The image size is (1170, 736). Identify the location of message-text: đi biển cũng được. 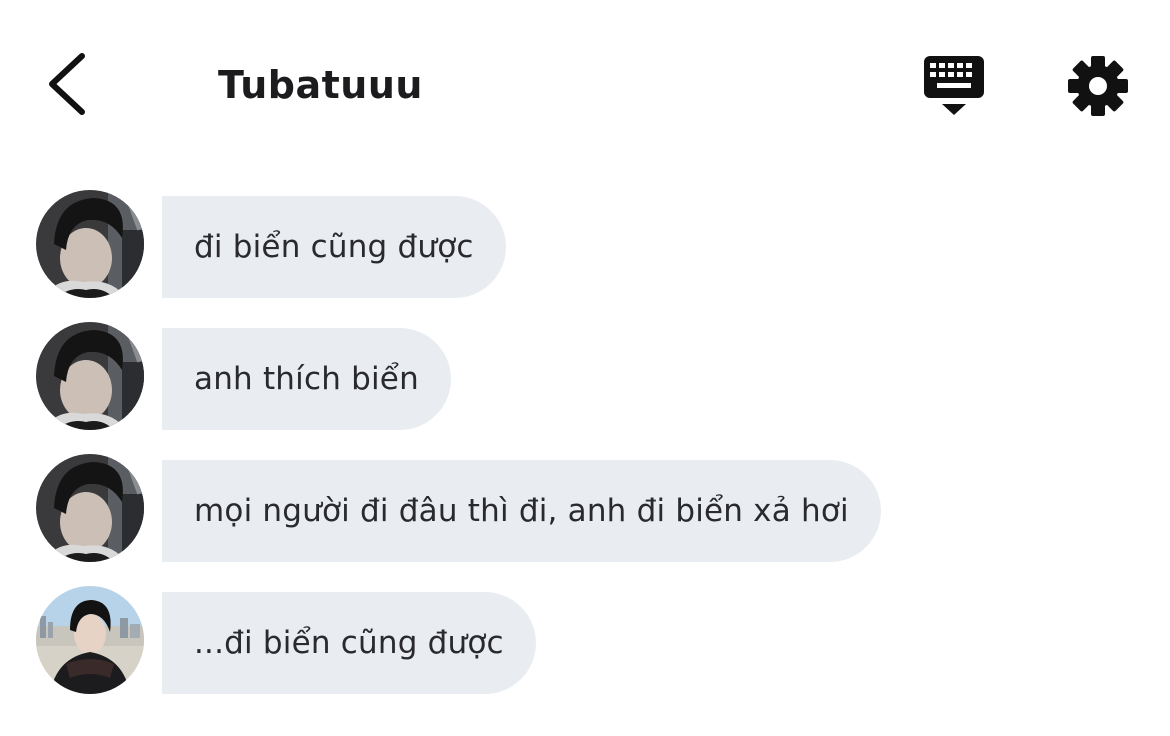
(334, 247).